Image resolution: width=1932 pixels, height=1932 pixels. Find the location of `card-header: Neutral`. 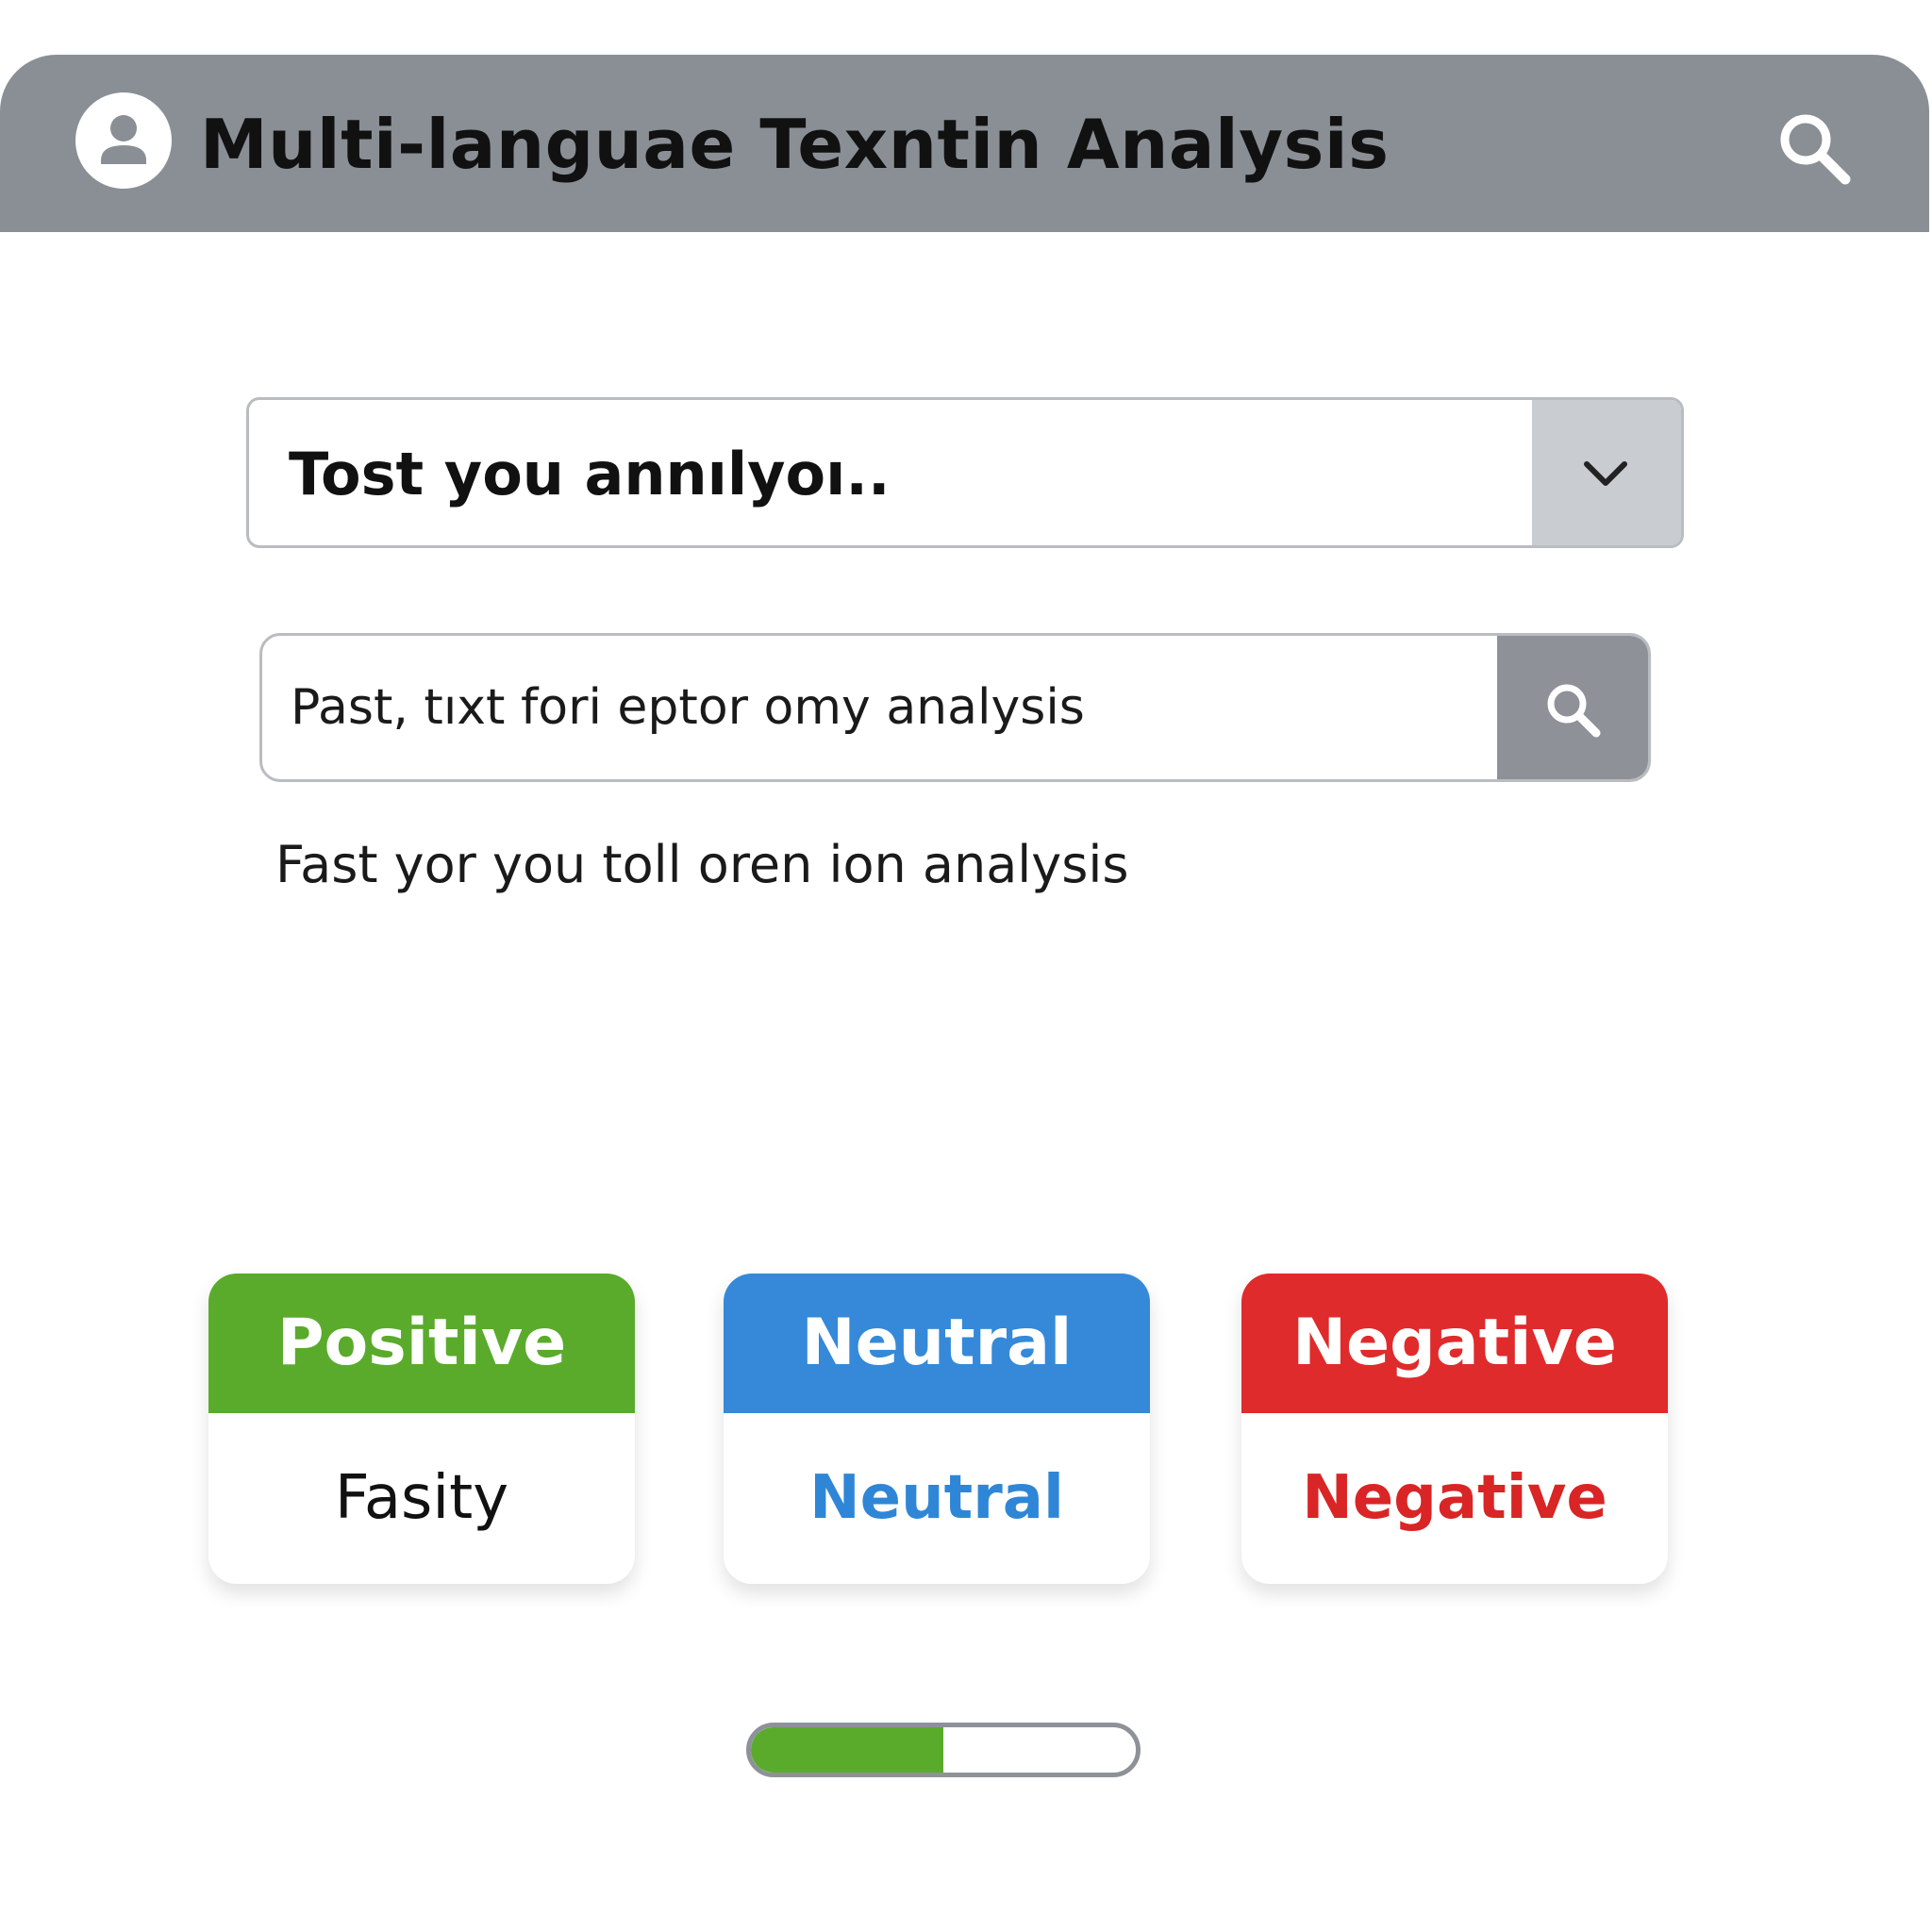

card-header: Neutral is located at coordinates (937, 1343).